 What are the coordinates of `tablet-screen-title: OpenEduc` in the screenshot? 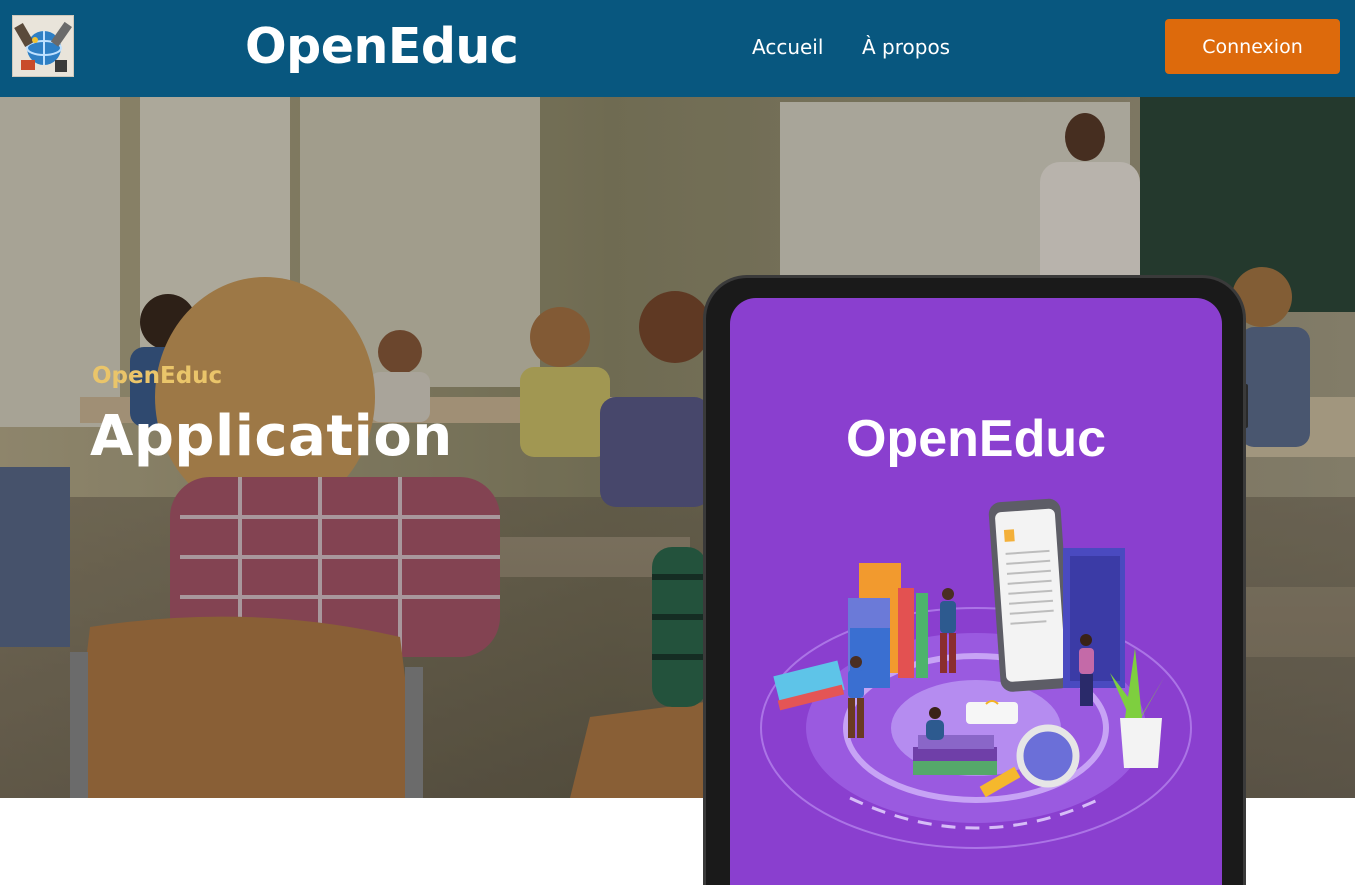 It's located at (976, 439).